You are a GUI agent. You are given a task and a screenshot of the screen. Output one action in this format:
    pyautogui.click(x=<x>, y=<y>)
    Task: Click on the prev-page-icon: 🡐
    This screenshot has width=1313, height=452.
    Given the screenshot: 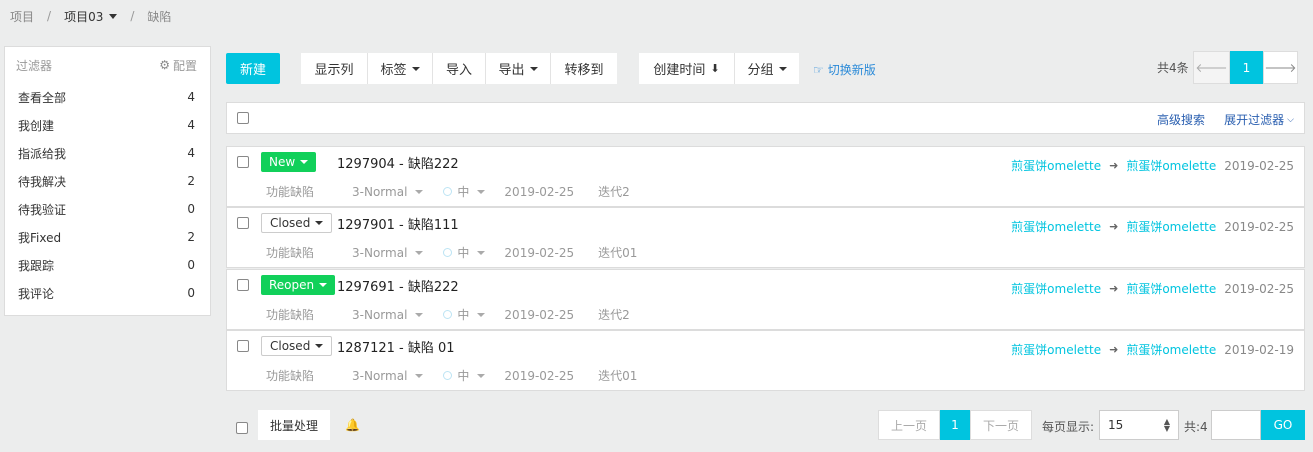 What is the action you would take?
    pyautogui.click(x=1211, y=67)
    